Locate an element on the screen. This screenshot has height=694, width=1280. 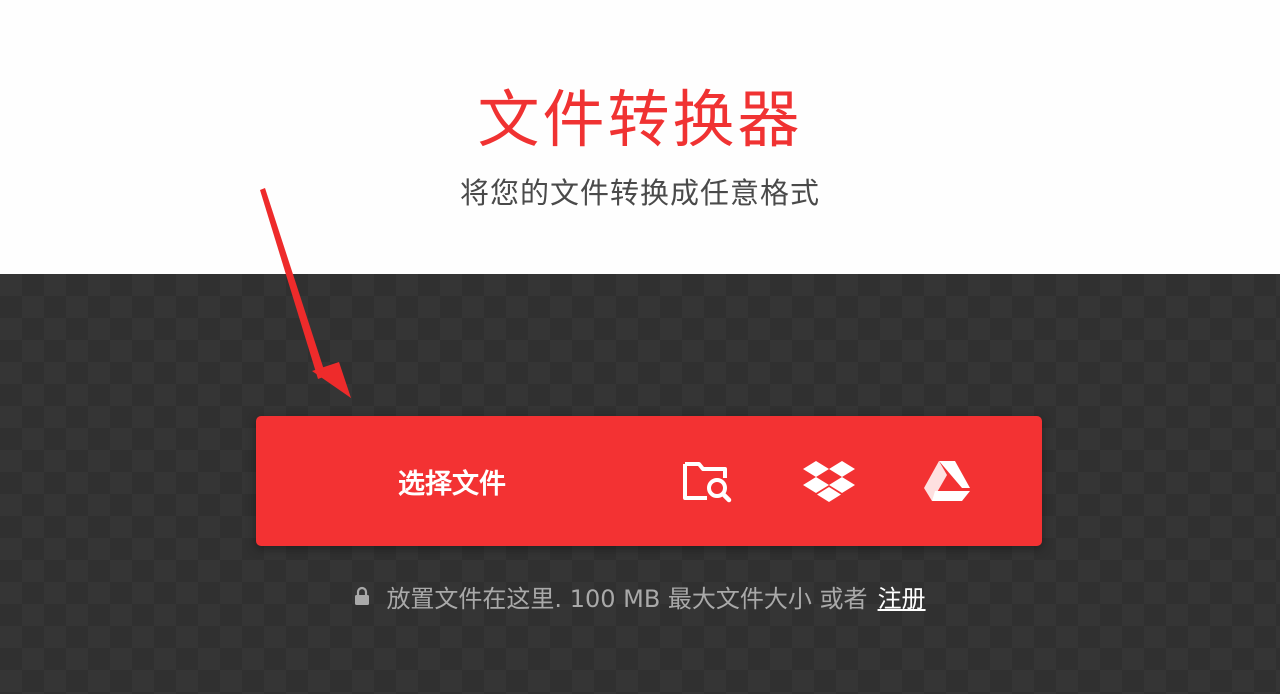
signup-link: 注册 is located at coordinates (902, 596).